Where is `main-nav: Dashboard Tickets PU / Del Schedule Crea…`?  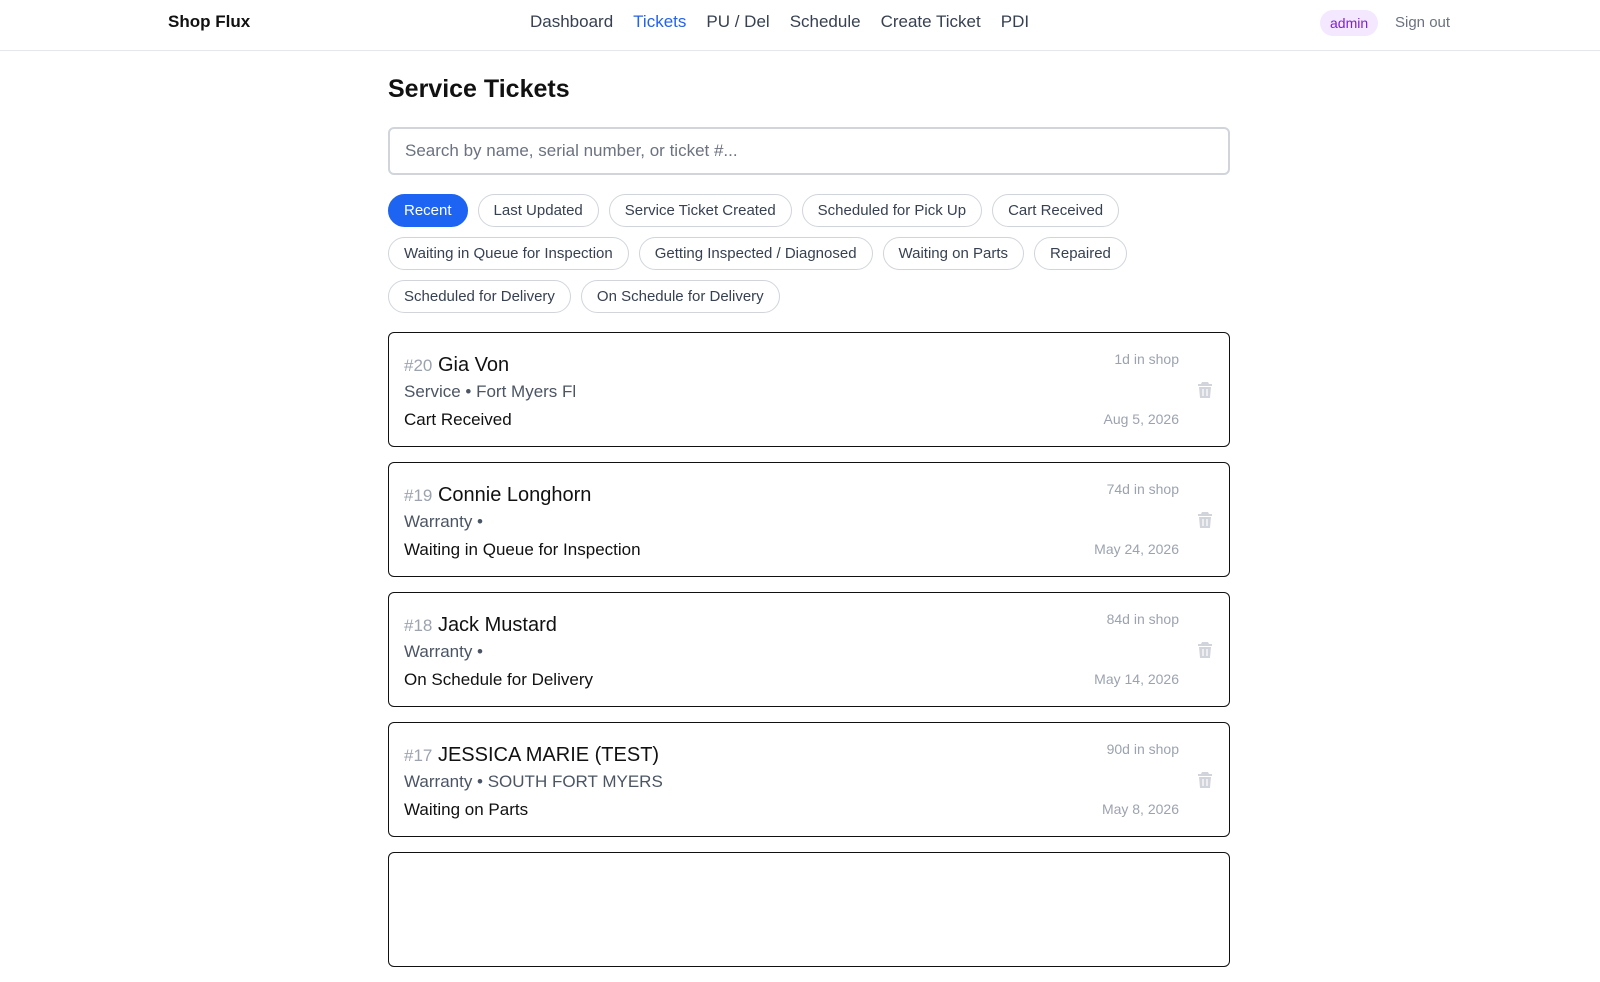 main-nav: Dashboard Tickets PU / Del Schedule Crea… is located at coordinates (779, 22).